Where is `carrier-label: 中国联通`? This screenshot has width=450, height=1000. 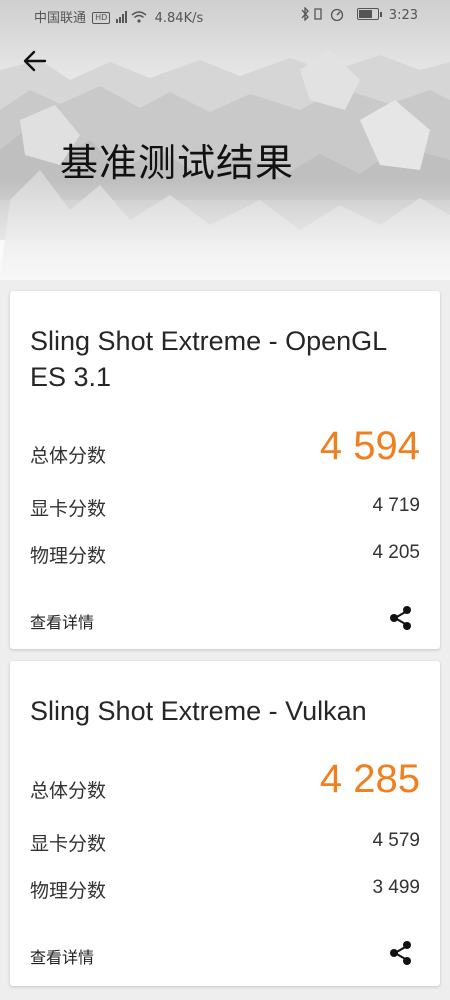
carrier-label: 中国联通 is located at coordinates (60, 18).